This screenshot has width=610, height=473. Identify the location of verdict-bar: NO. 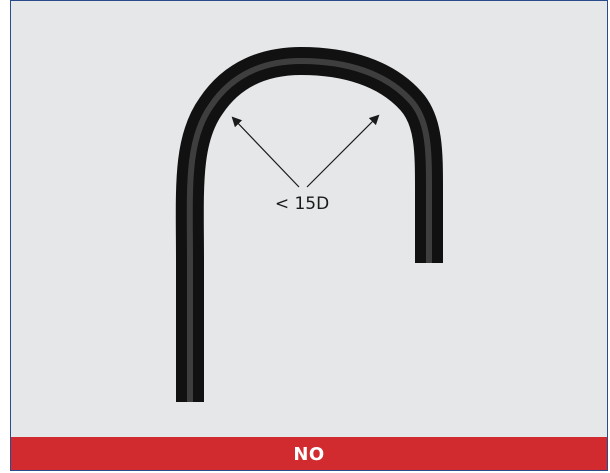
(309, 453).